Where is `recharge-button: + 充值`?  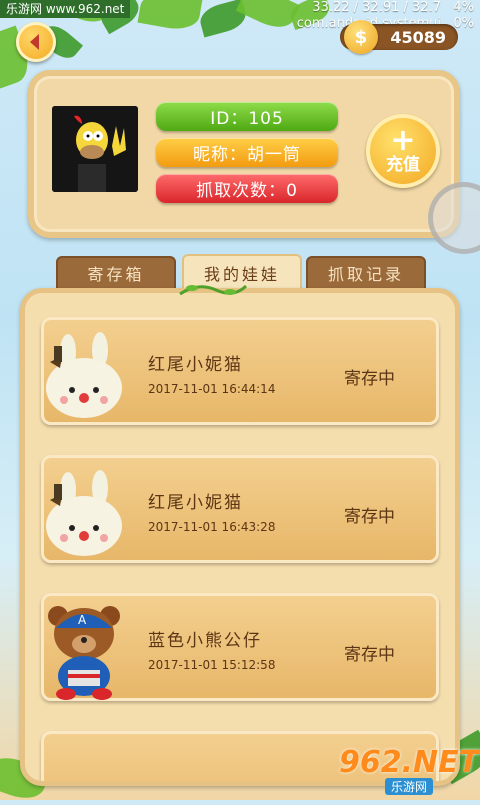
recharge-button: + 充值 is located at coordinates (403, 151).